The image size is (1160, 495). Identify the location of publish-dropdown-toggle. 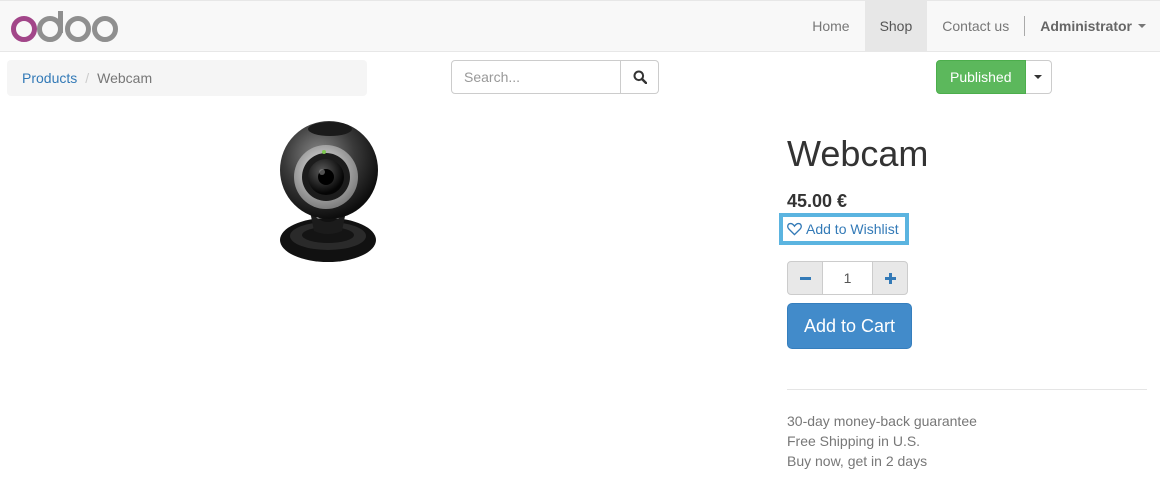
(1038, 77).